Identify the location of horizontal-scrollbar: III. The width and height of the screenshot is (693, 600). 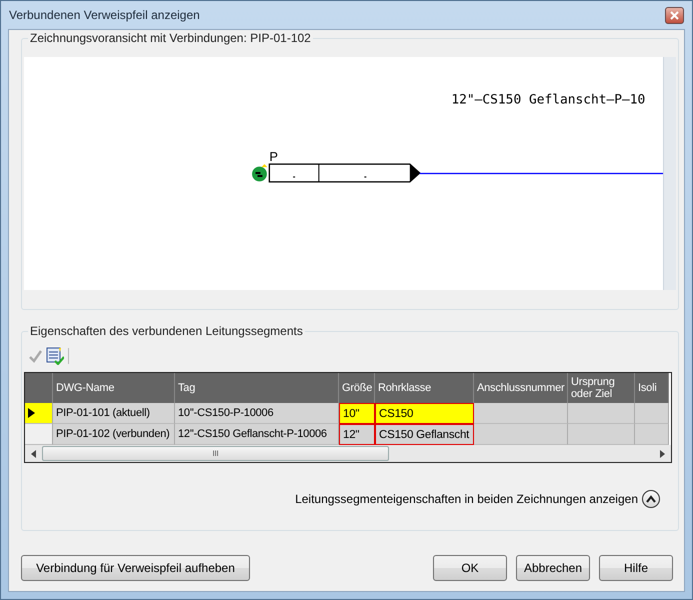
(348, 453).